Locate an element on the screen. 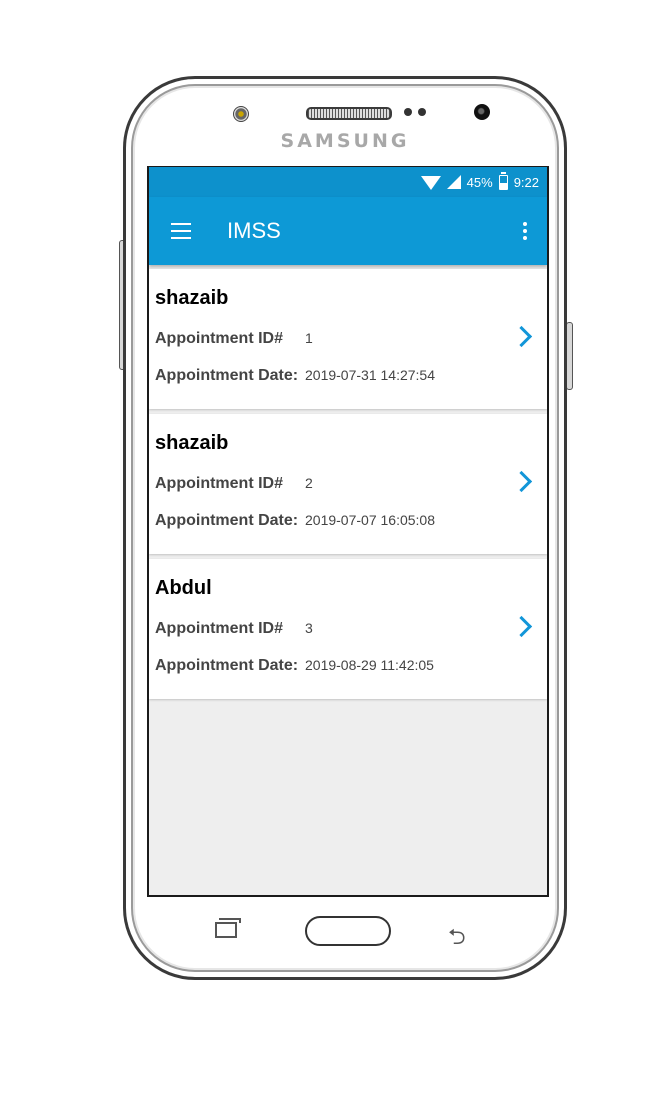  overflow-menu-icon is located at coordinates (525, 231).